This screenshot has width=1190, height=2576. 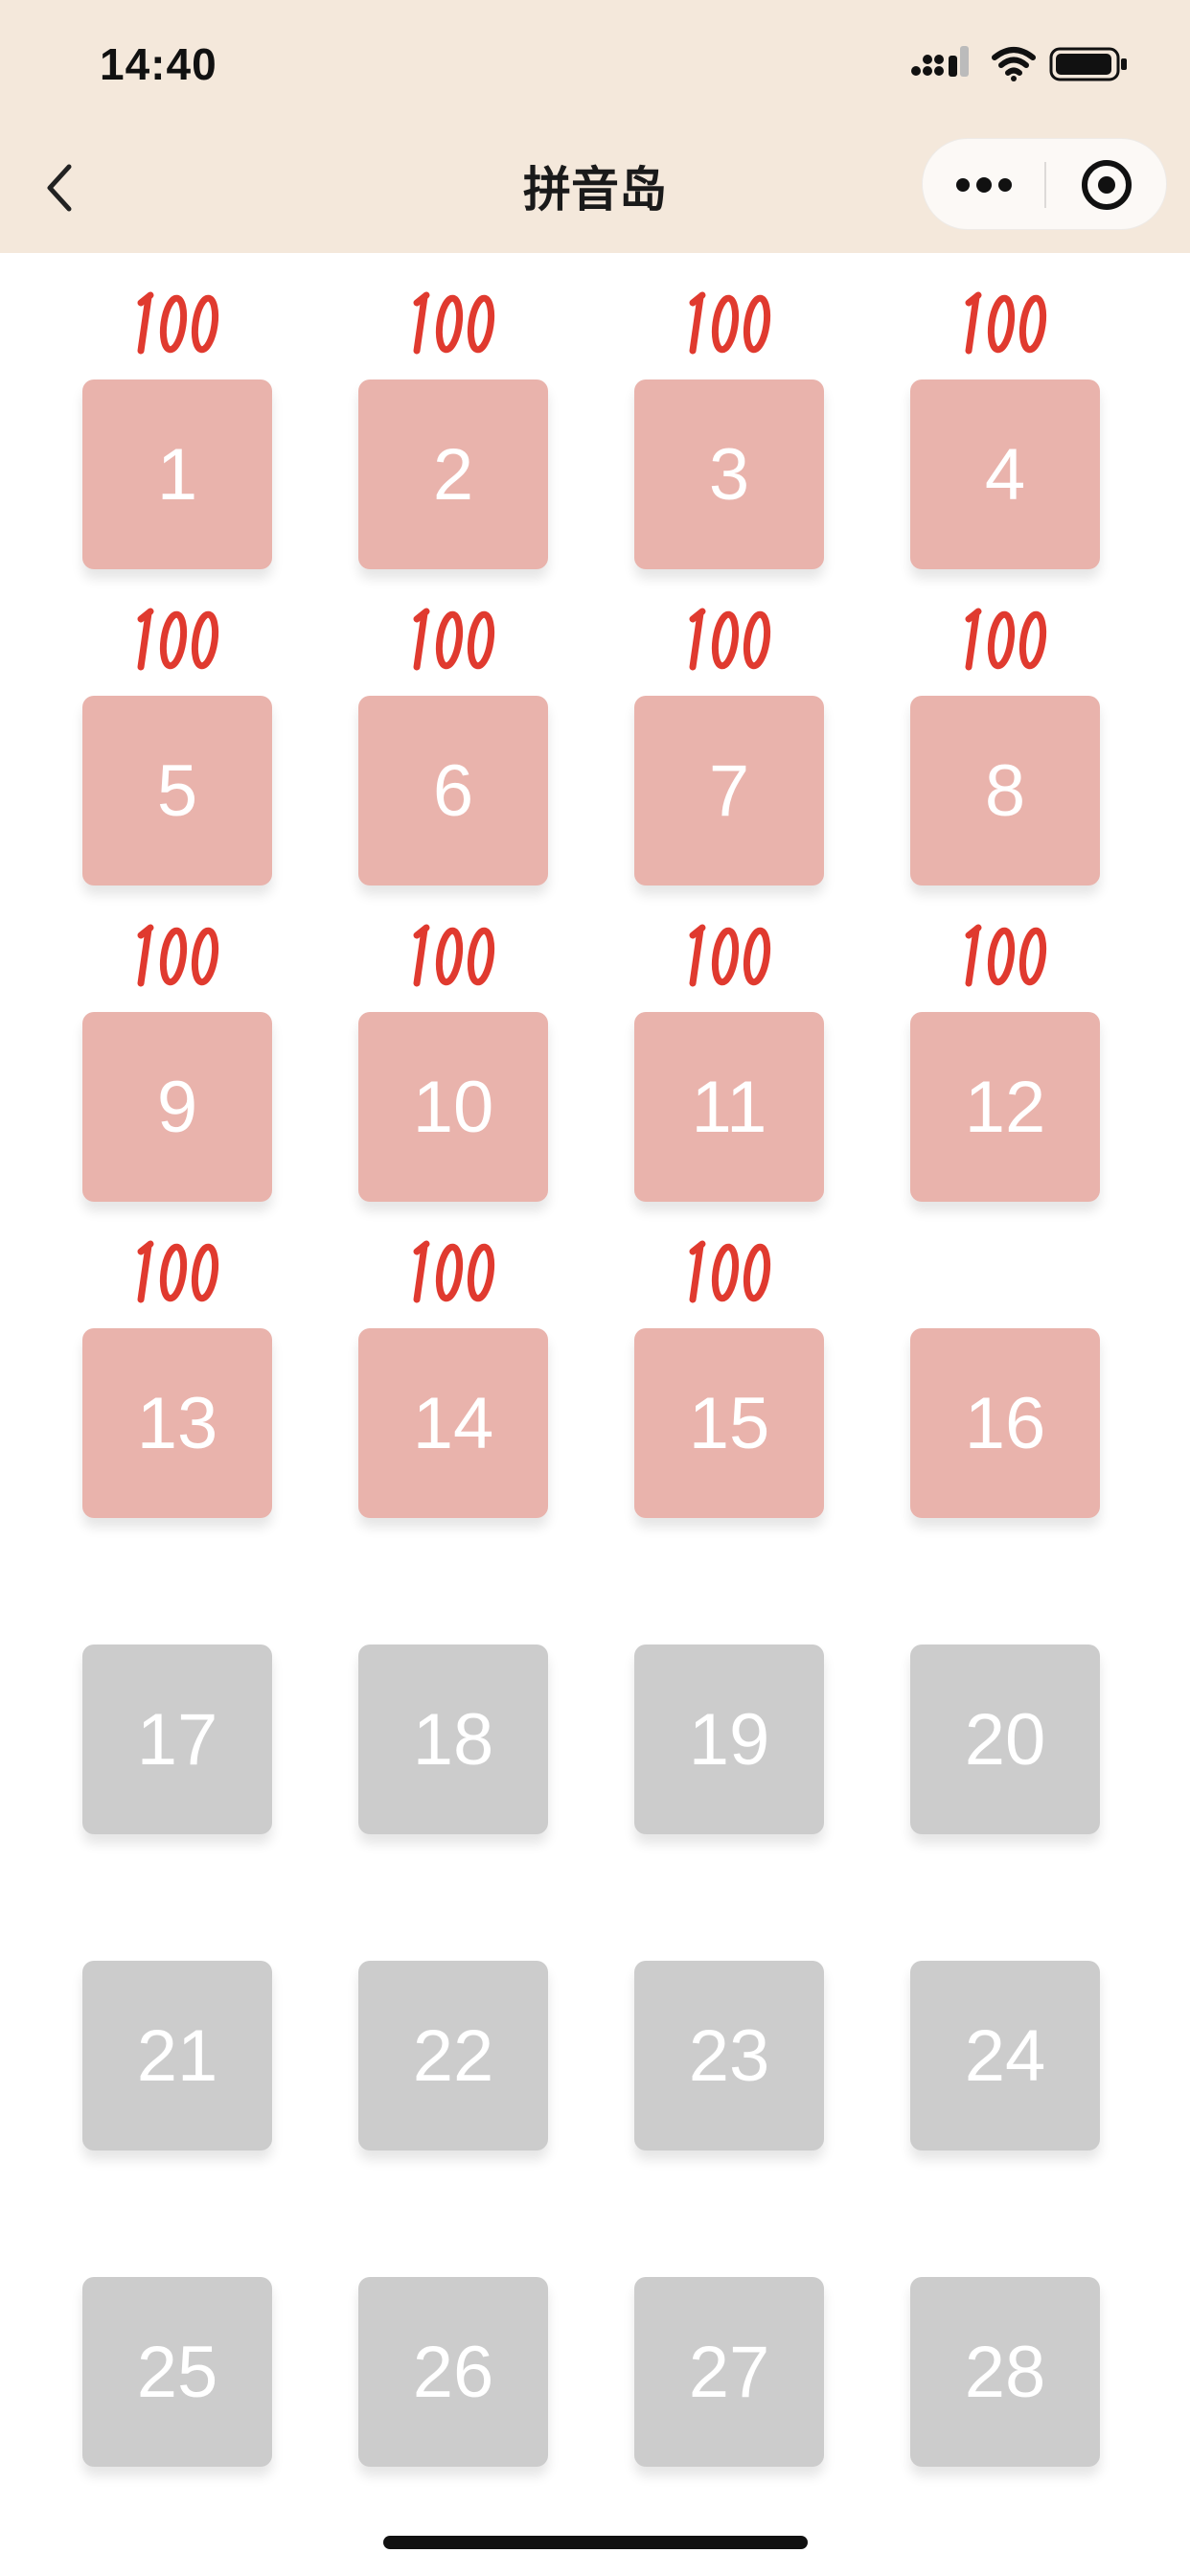 I want to click on home-indicator, so click(x=595, y=2542).